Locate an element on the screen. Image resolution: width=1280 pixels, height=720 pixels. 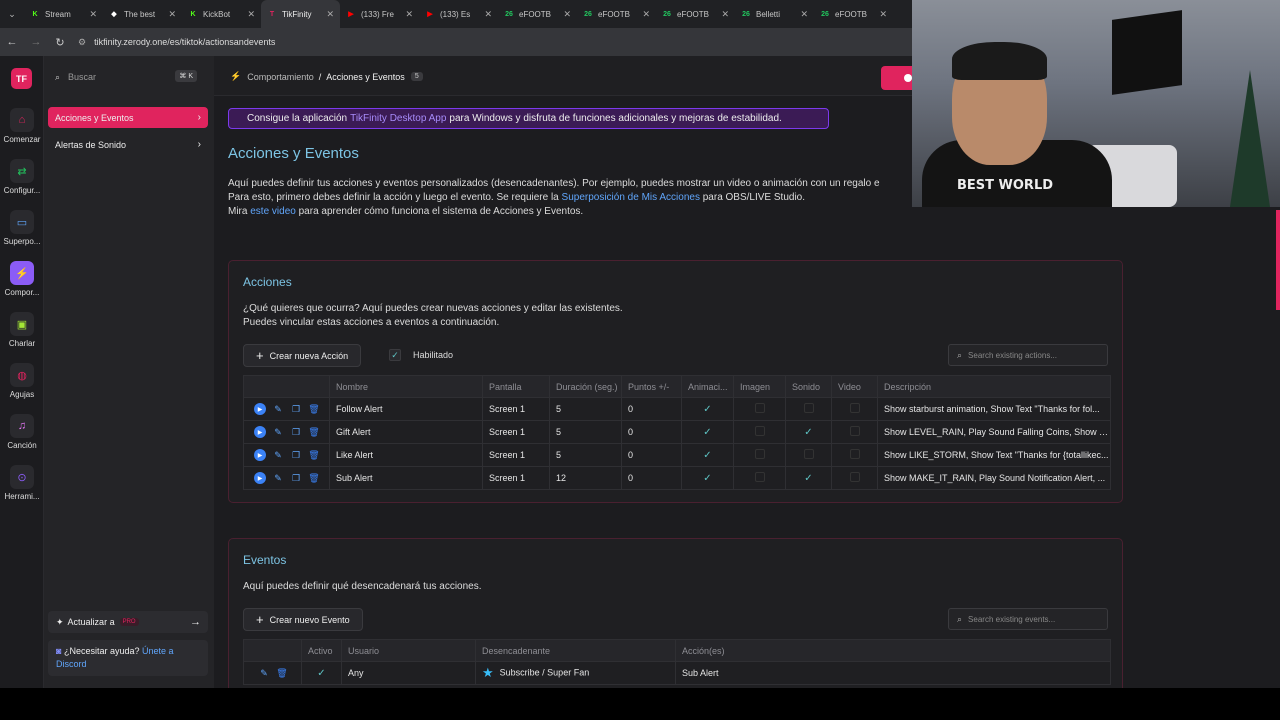
overlay-link: Superposición de Mis Acciones is located at coordinates (631, 197).